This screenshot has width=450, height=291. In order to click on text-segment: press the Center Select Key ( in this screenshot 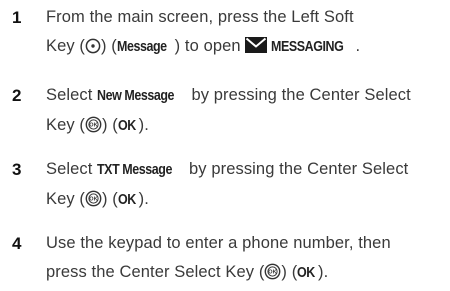, I will do `click(155, 272)`.